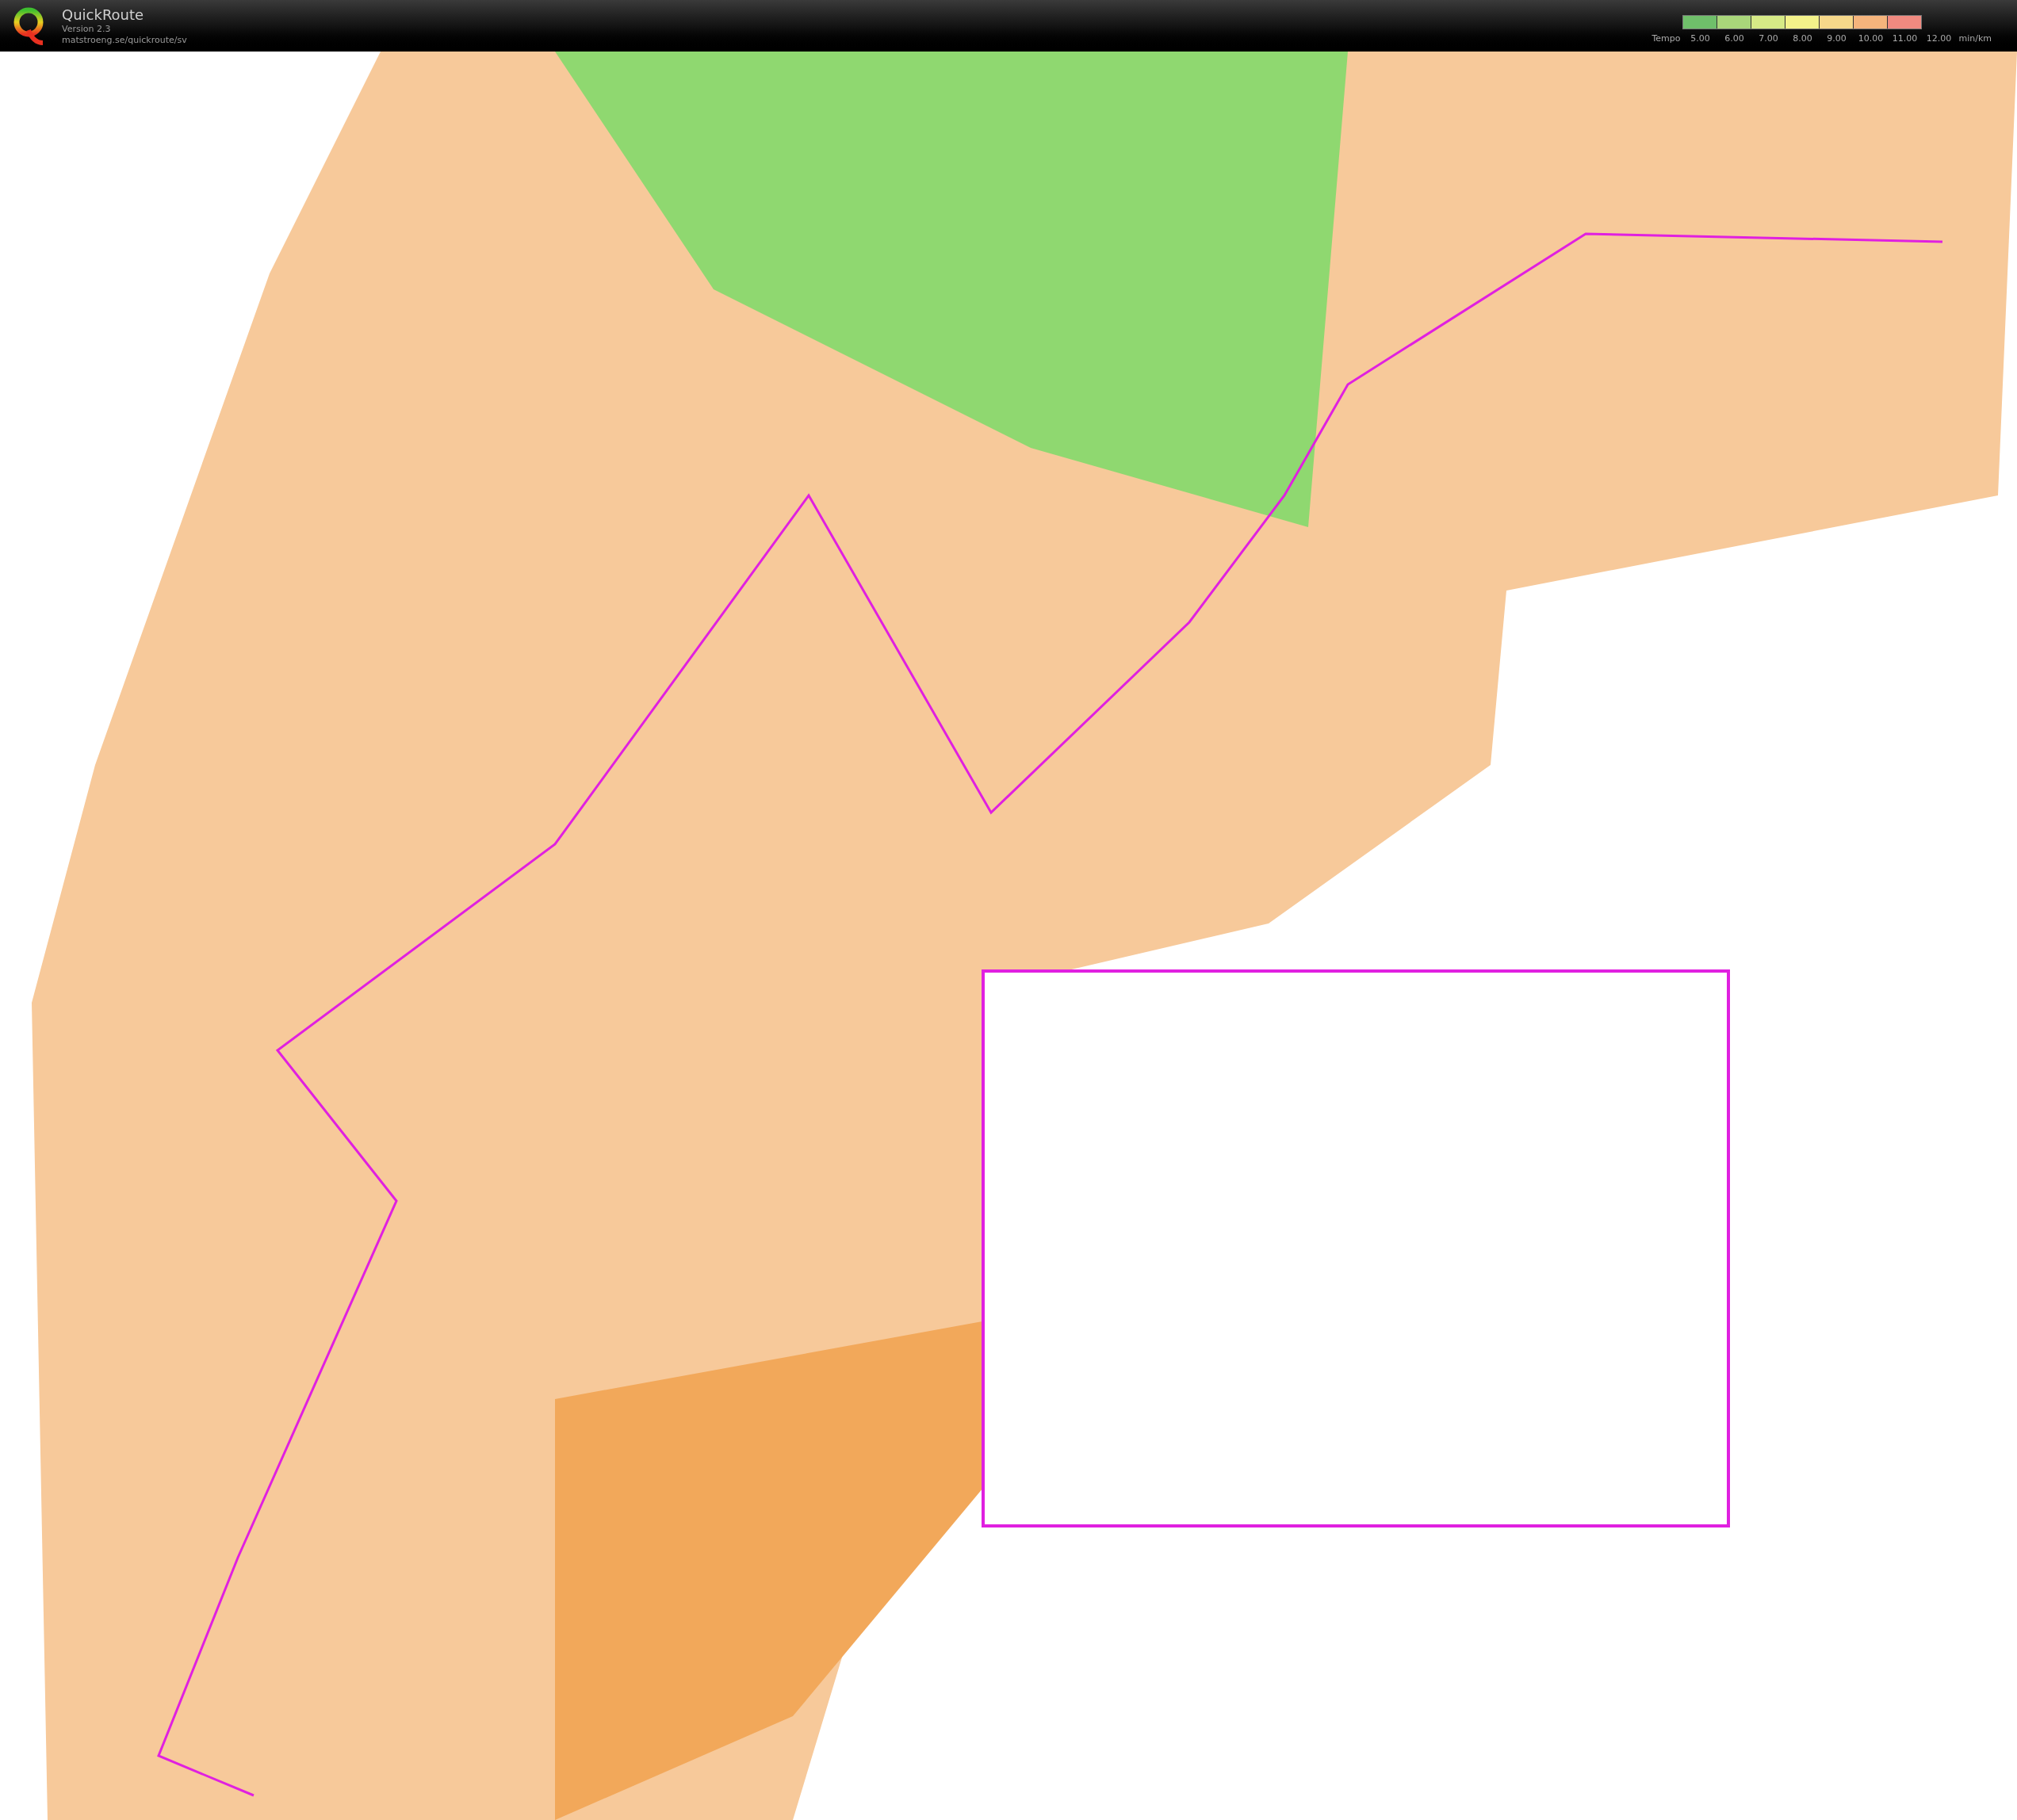 This screenshot has width=2017, height=1820. Describe the element at coordinates (1666, 39) in the screenshot. I see `tempo-label: Tempo` at that location.